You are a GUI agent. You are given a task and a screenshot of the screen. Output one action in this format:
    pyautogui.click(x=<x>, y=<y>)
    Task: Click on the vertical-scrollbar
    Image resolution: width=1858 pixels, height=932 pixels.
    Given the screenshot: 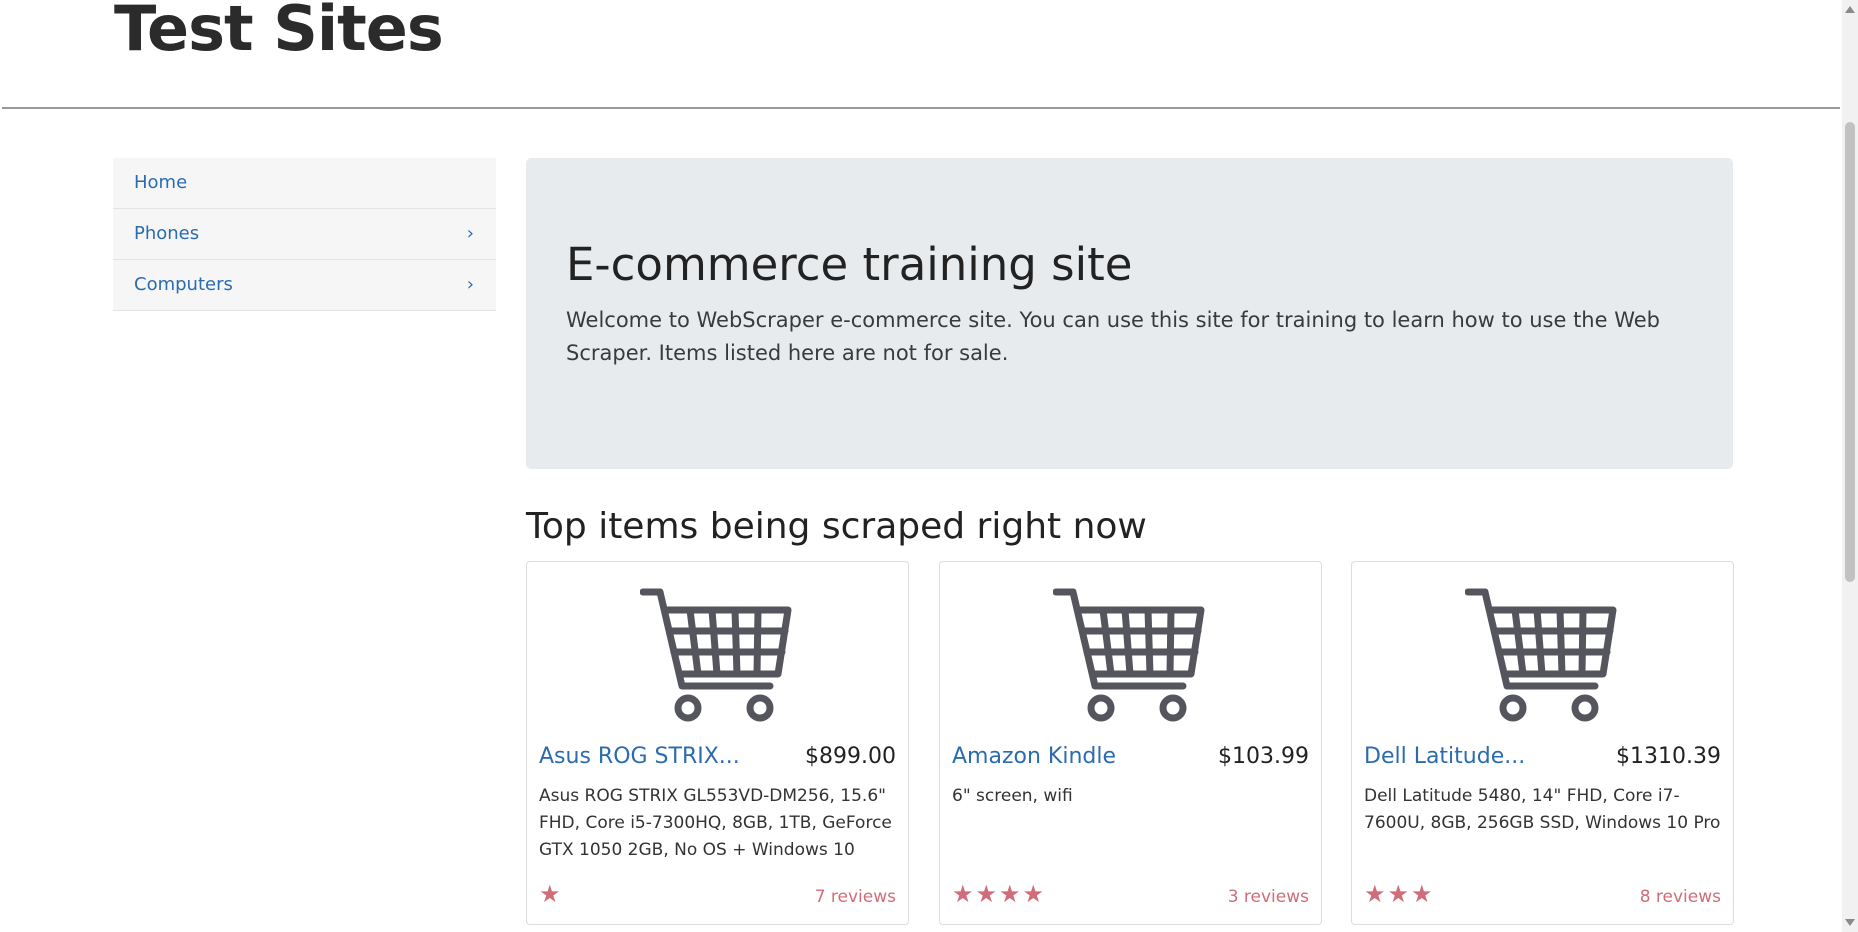 What is the action you would take?
    pyautogui.click(x=1850, y=466)
    